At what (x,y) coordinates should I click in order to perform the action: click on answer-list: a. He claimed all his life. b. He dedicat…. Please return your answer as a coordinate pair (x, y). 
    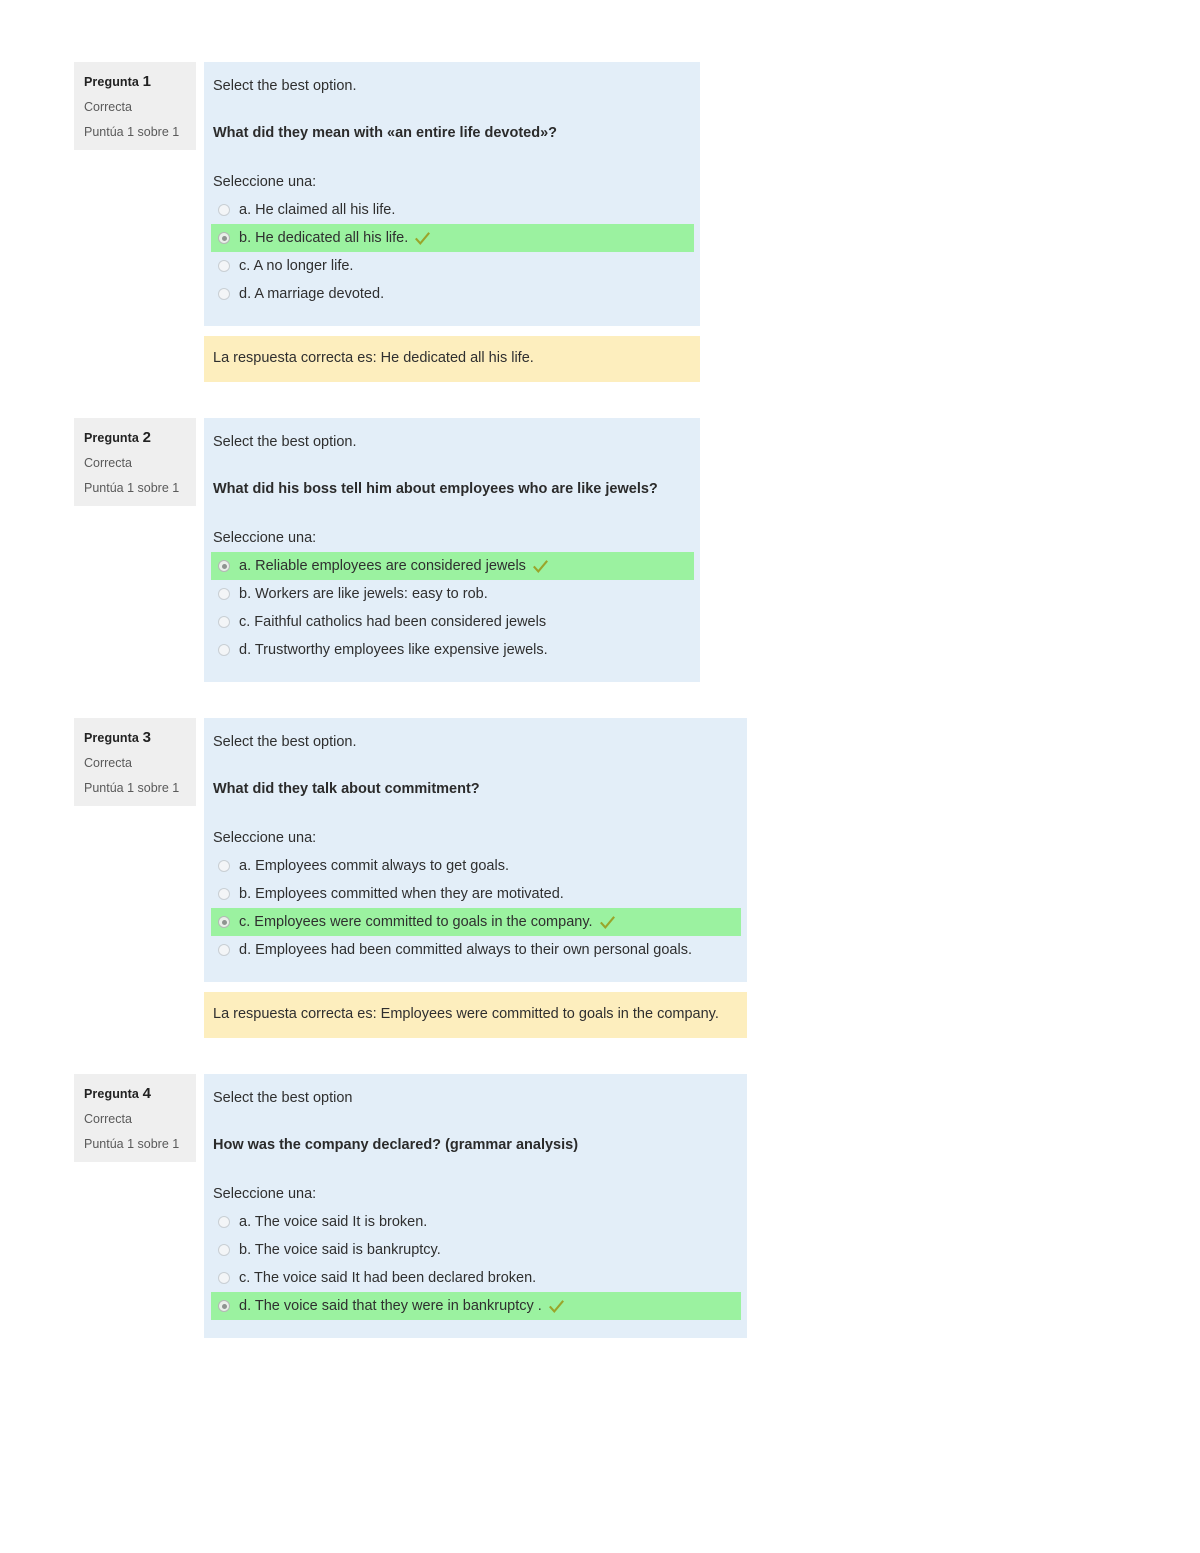
    Looking at the image, I should click on (452, 252).